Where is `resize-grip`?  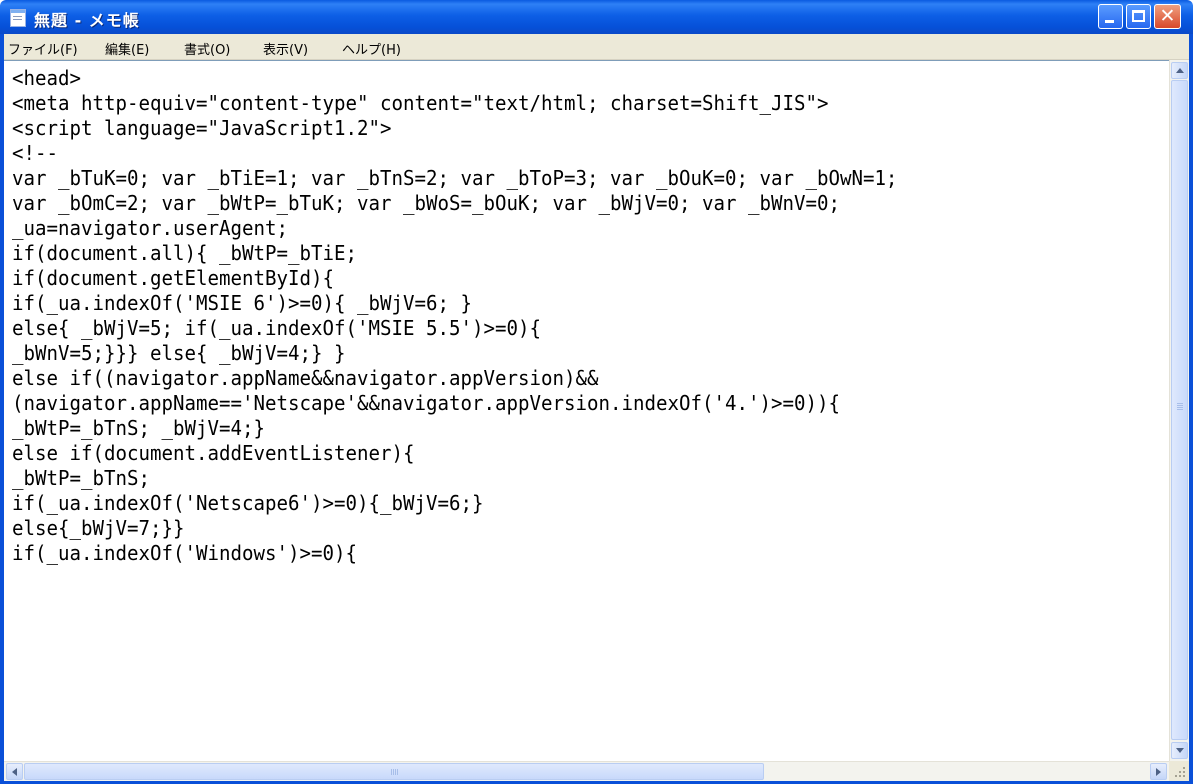 resize-grip is located at coordinates (1179, 771).